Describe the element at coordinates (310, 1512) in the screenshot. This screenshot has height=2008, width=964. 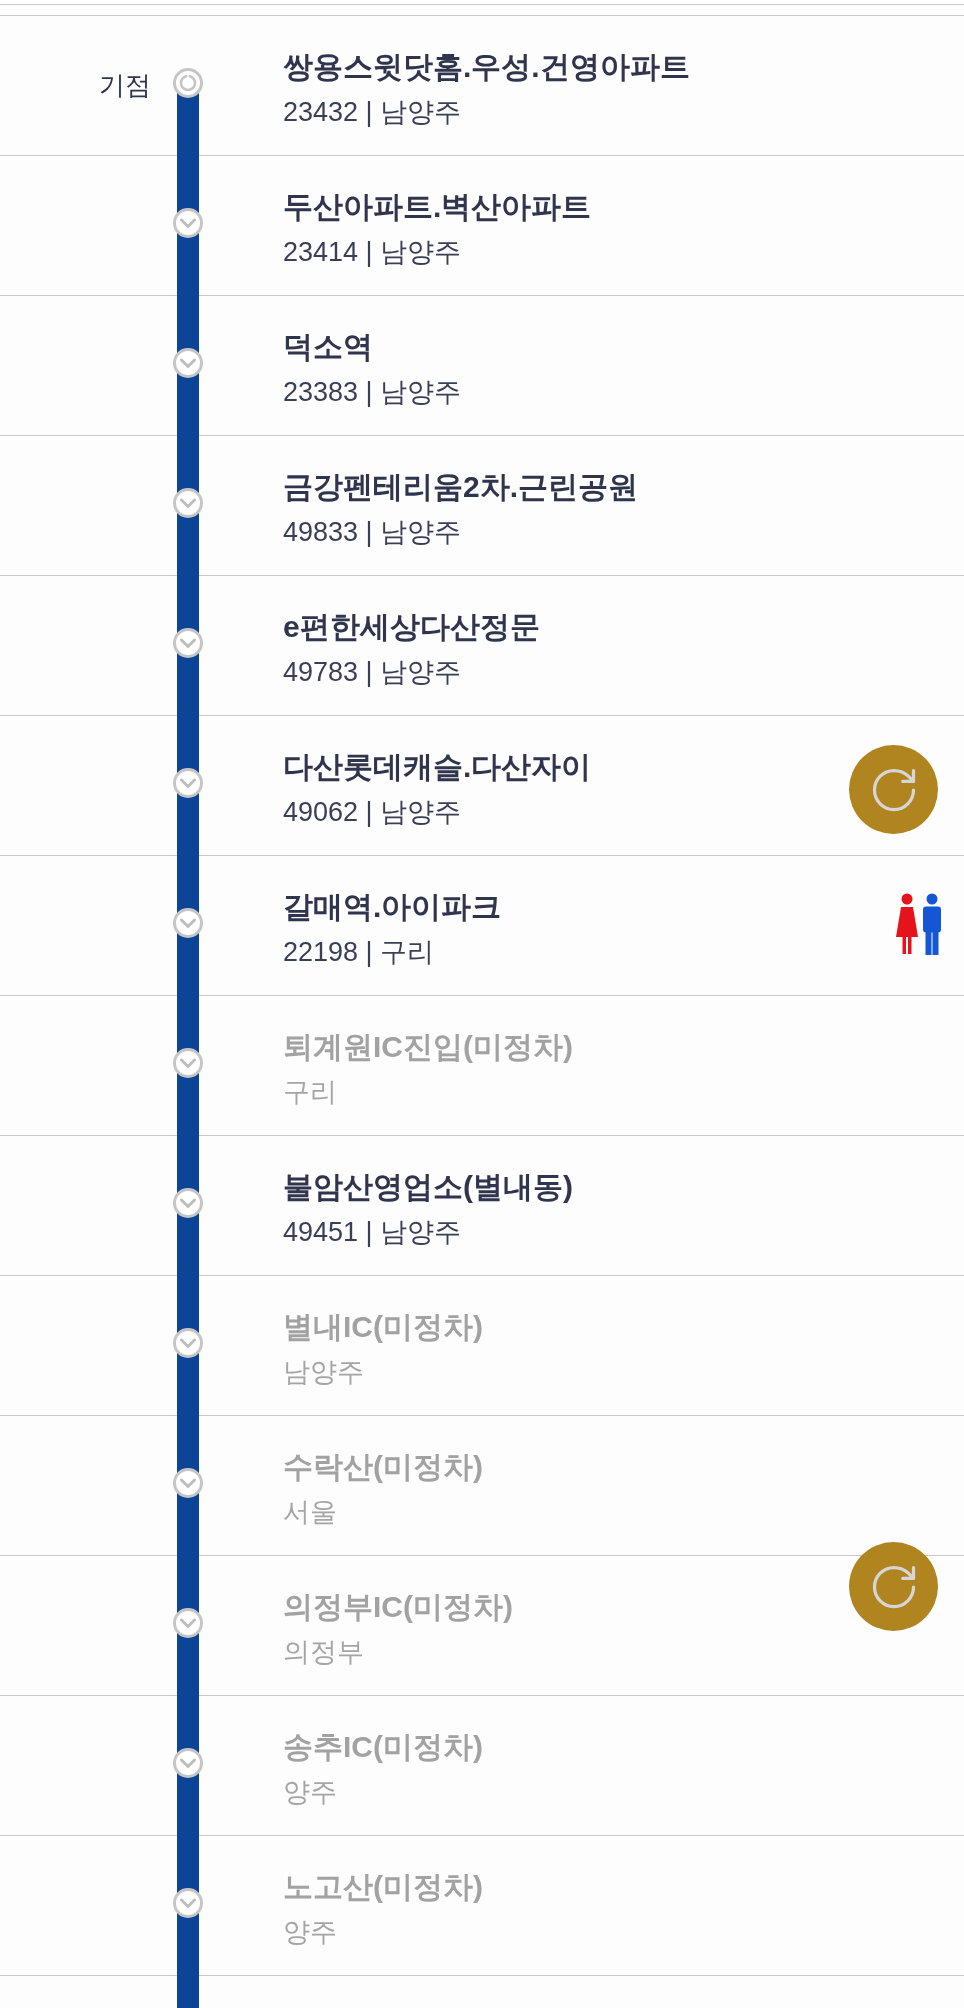
I see `stop-info: 서울` at that location.